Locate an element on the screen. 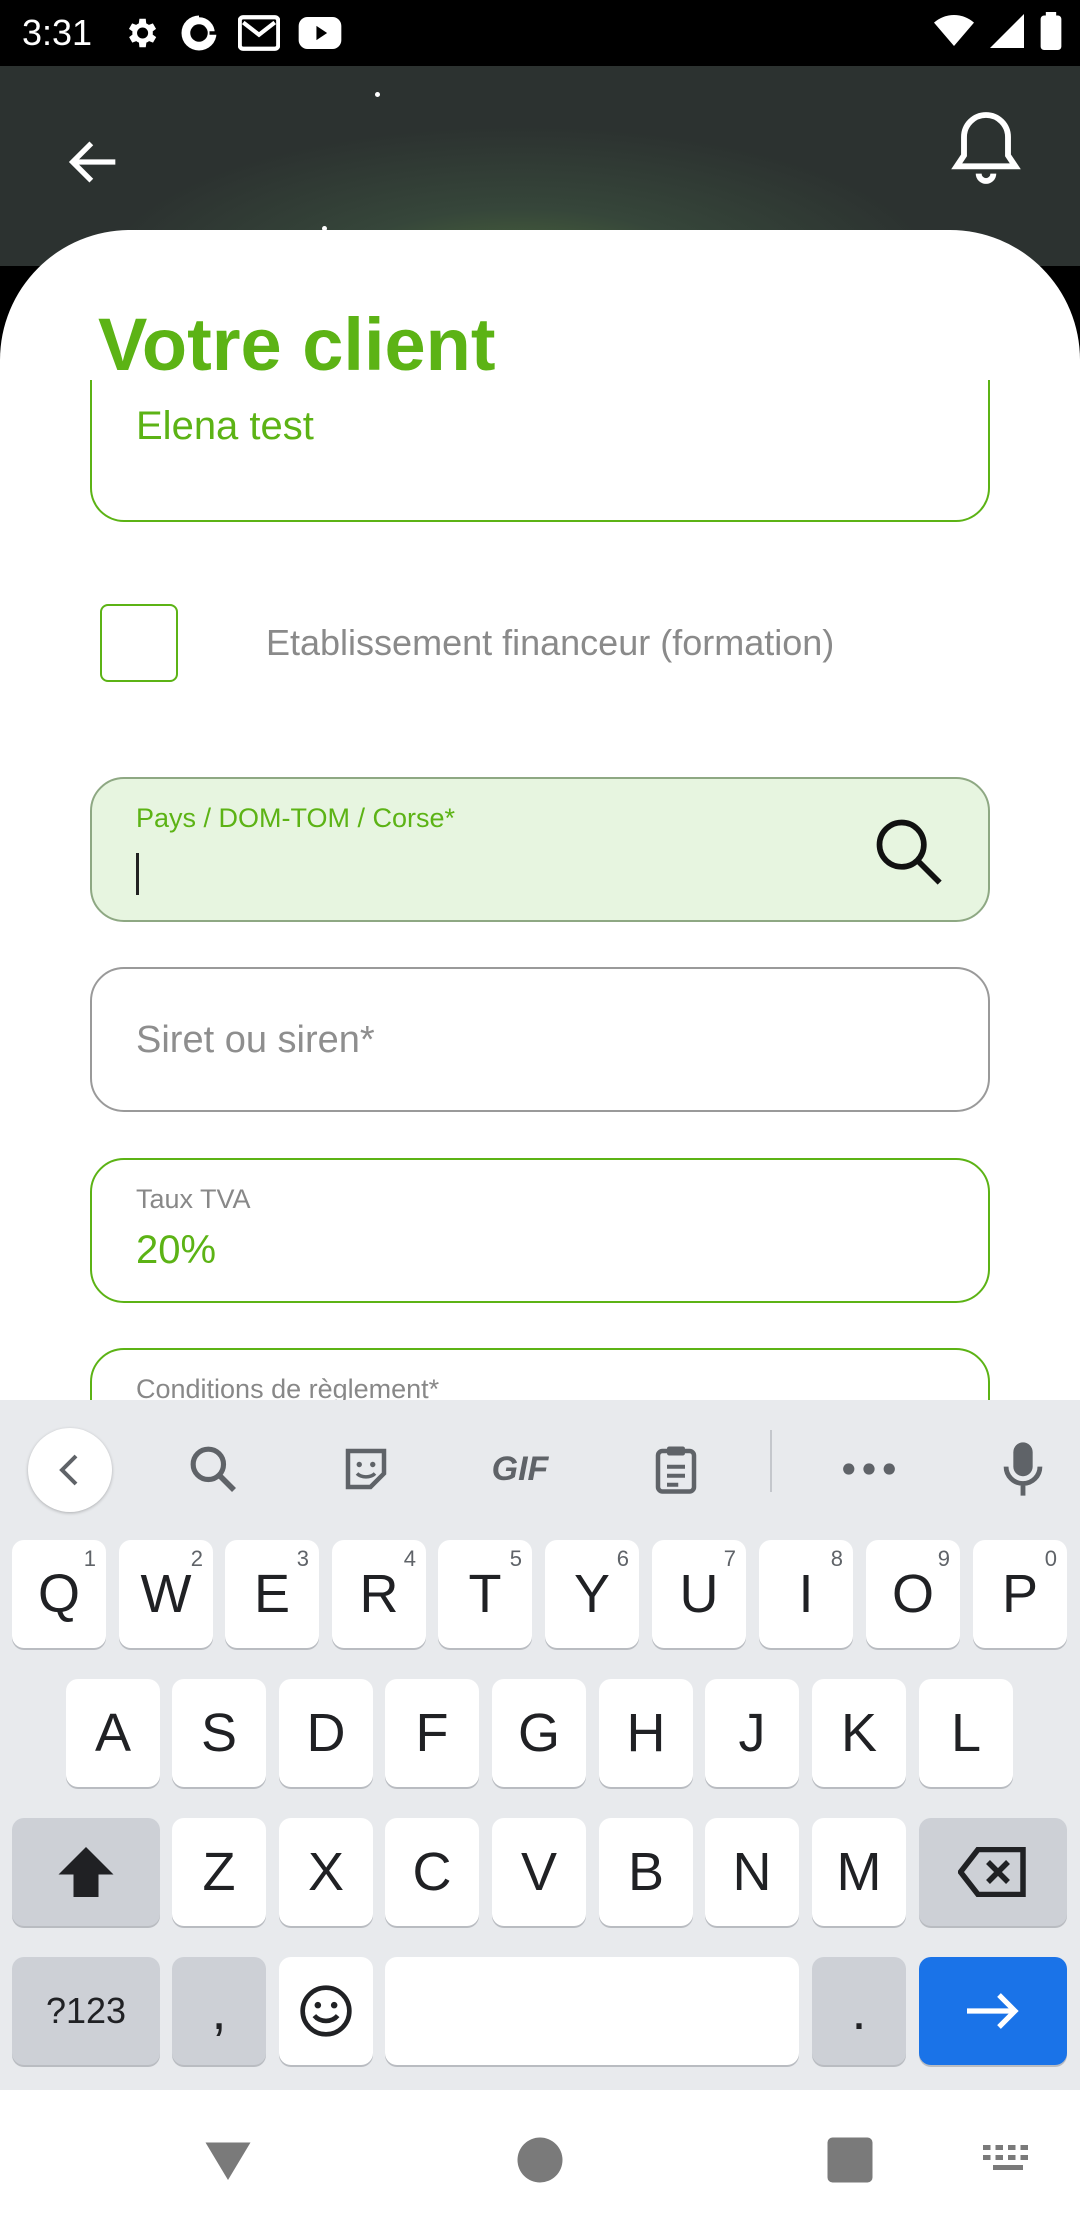 The height and width of the screenshot is (2220, 1080). key-p: P0 is located at coordinates (1020, 1594).